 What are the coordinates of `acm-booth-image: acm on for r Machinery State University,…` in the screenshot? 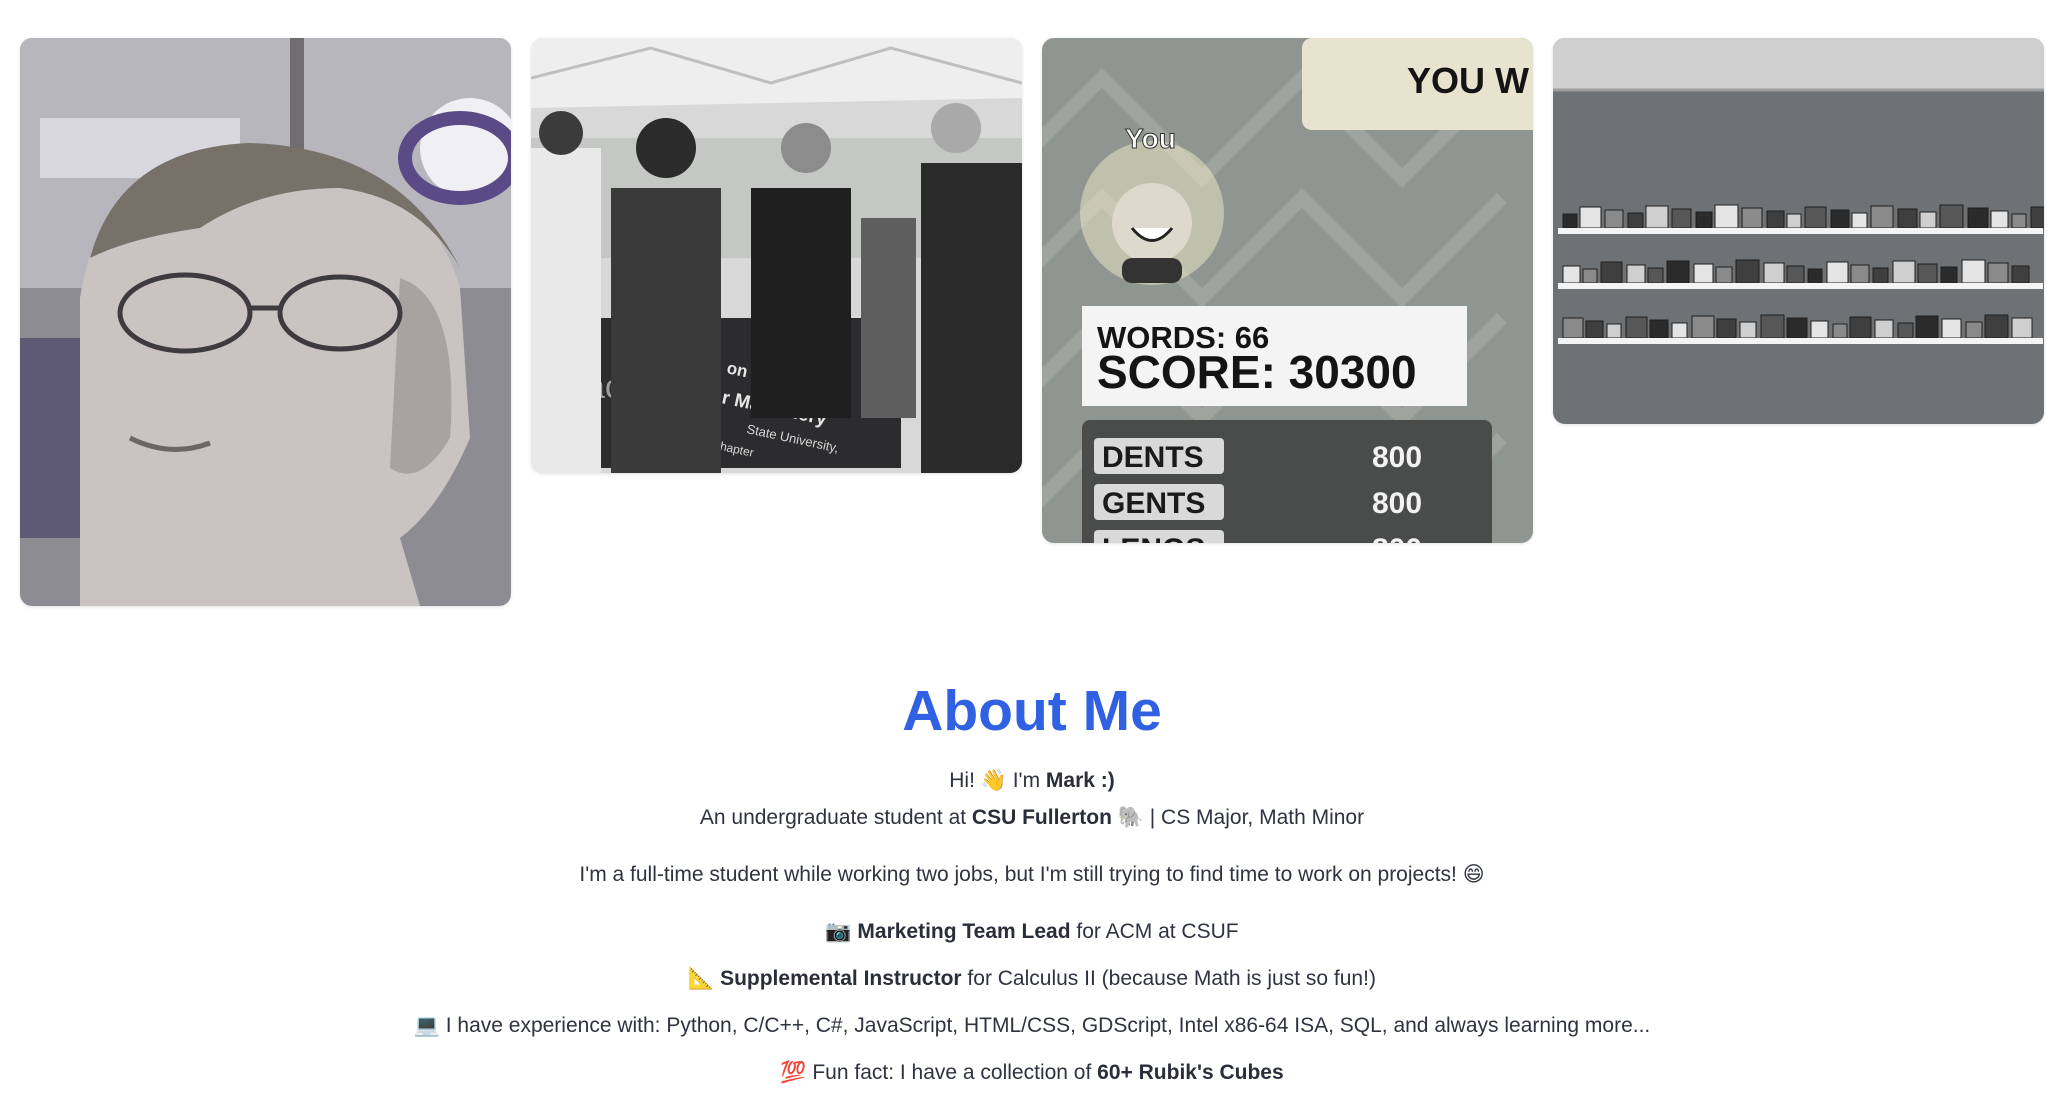 It's located at (776, 255).